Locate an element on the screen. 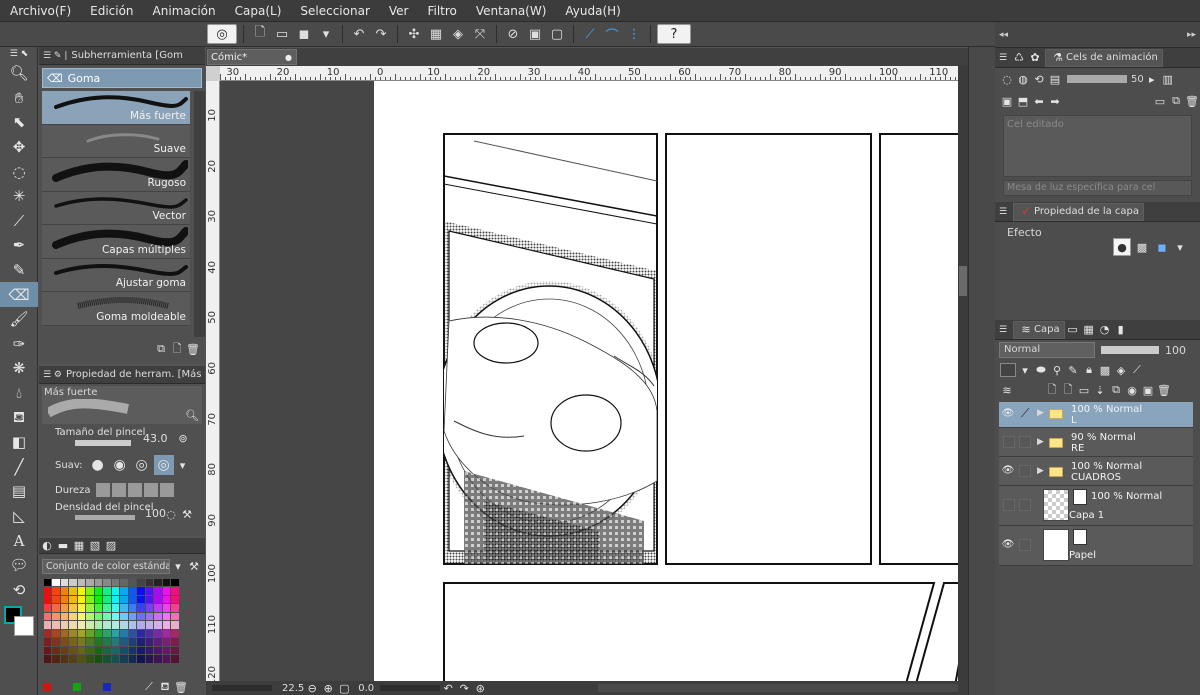  help-icon: ? is located at coordinates (674, 34).